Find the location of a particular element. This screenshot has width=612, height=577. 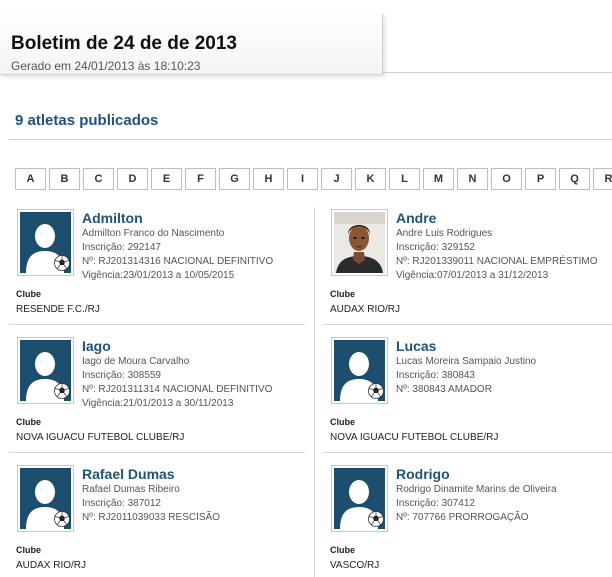

athlete-full-name: Iago de Moura Carvalho is located at coordinates (136, 361).